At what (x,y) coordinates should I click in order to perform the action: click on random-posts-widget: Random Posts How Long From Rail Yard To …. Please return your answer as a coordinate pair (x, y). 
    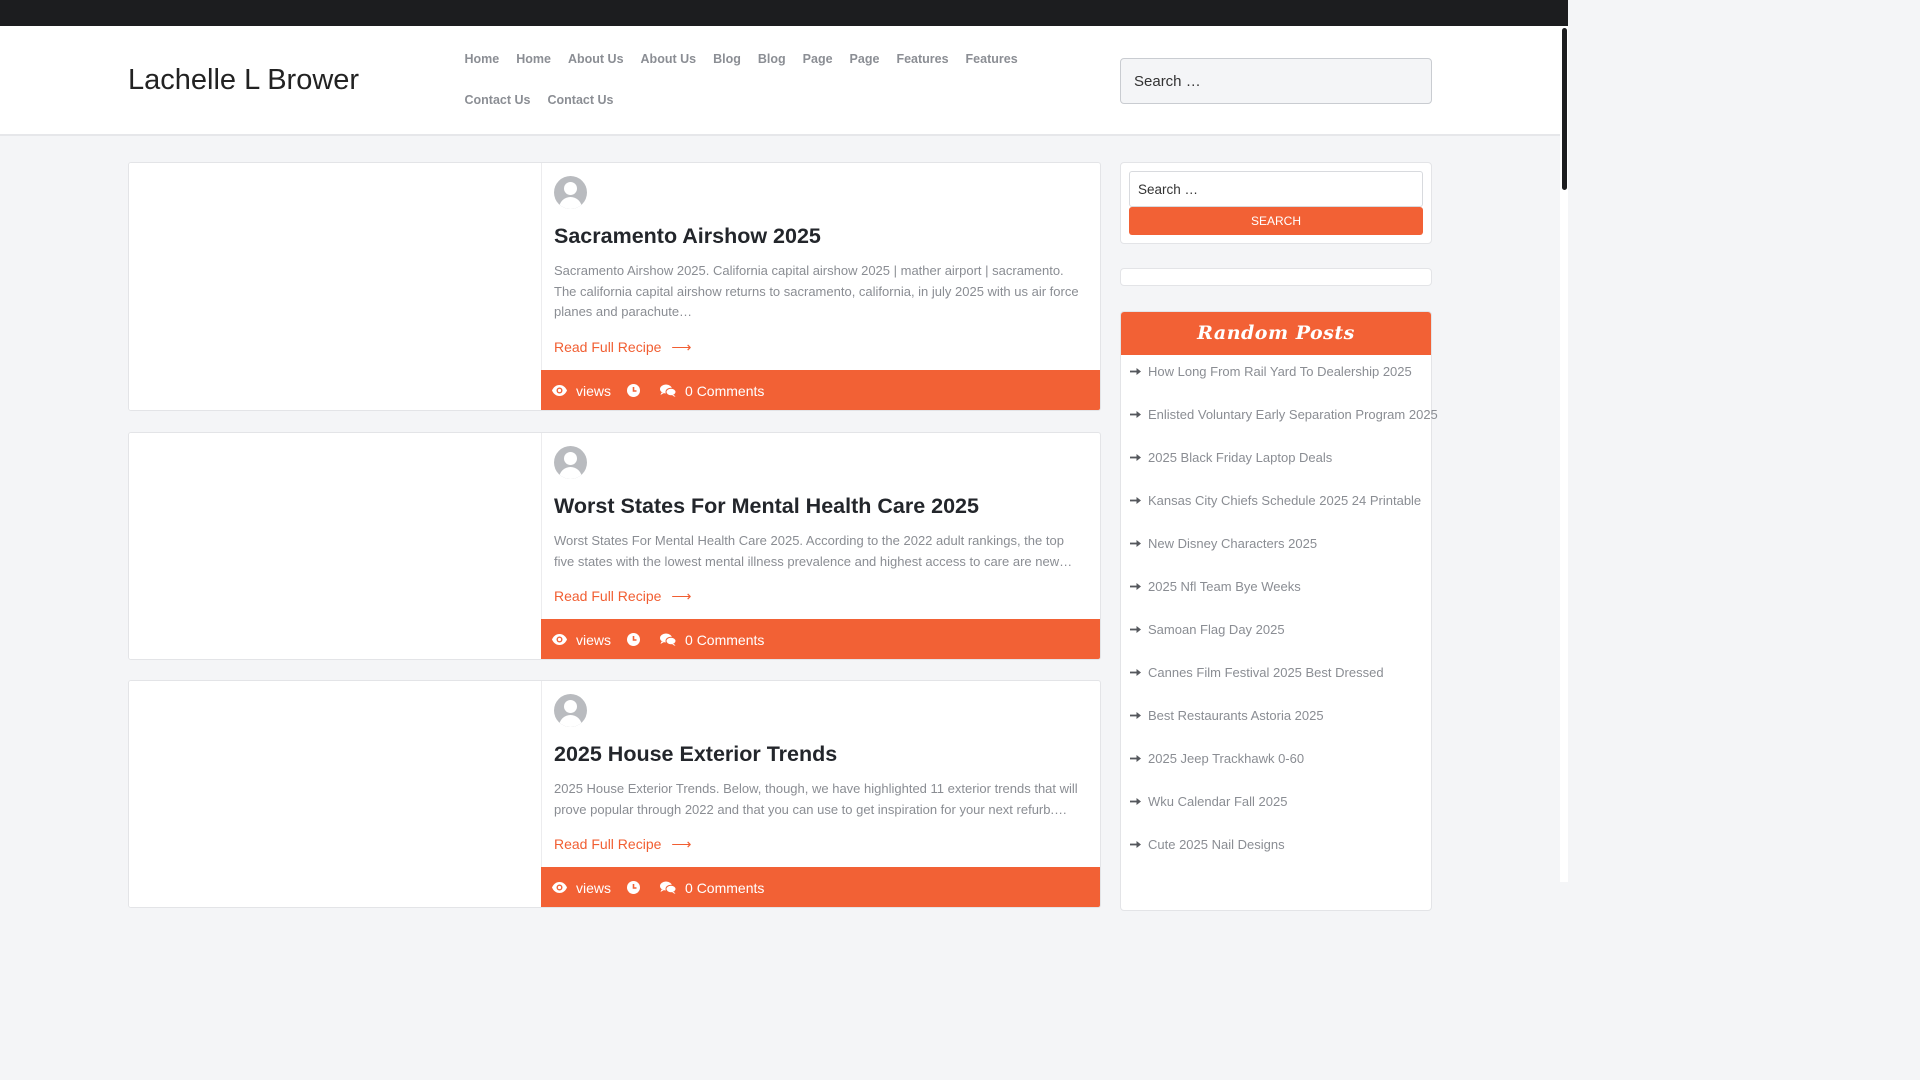
    Looking at the image, I should click on (1279, 611).